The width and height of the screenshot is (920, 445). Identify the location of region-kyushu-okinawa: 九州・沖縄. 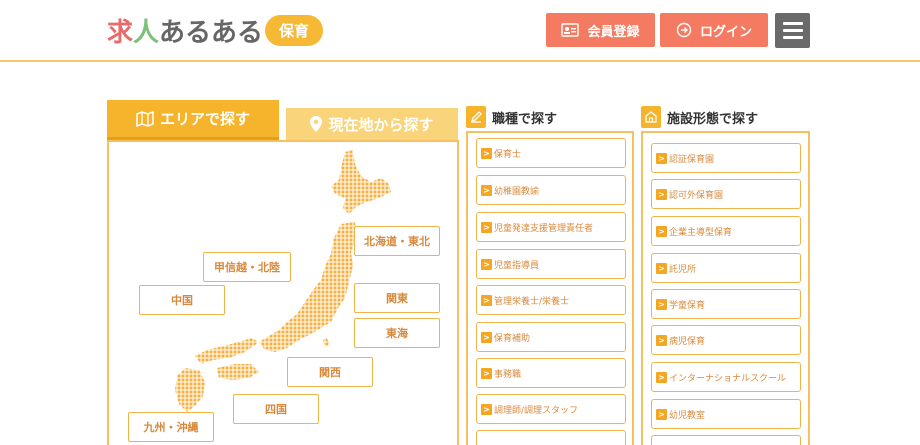
(171, 427).